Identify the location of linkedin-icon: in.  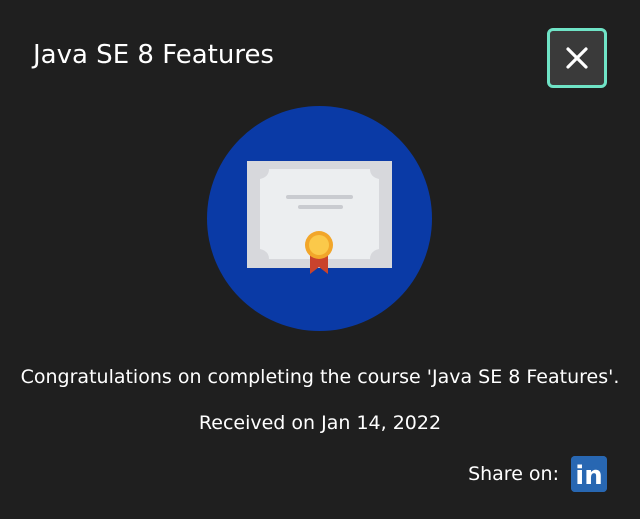
(589, 474).